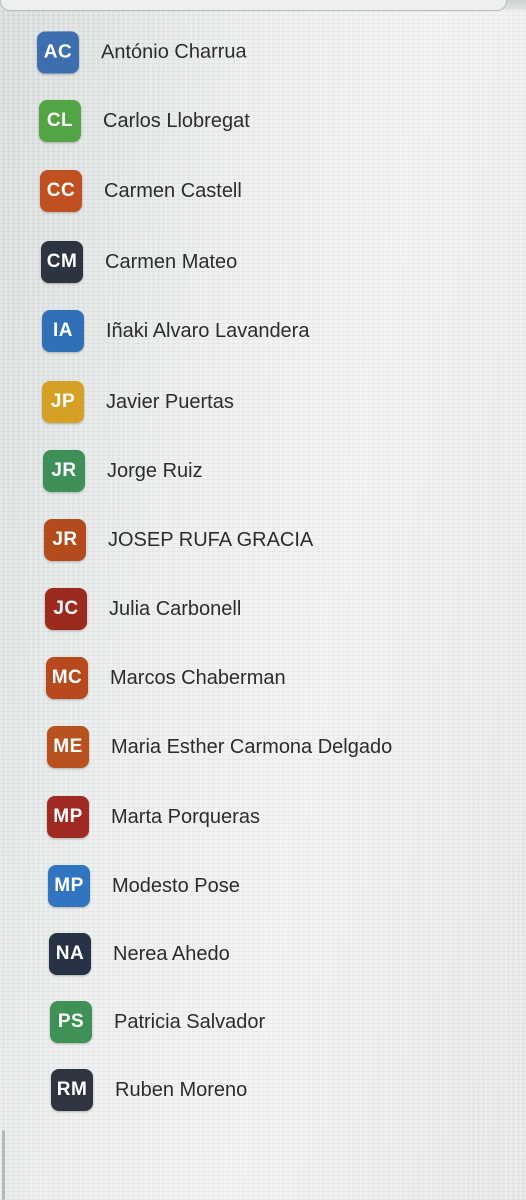 The image size is (526, 1200). I want to click on contact-item: MP Marta Porqueras, so click(153, 817).